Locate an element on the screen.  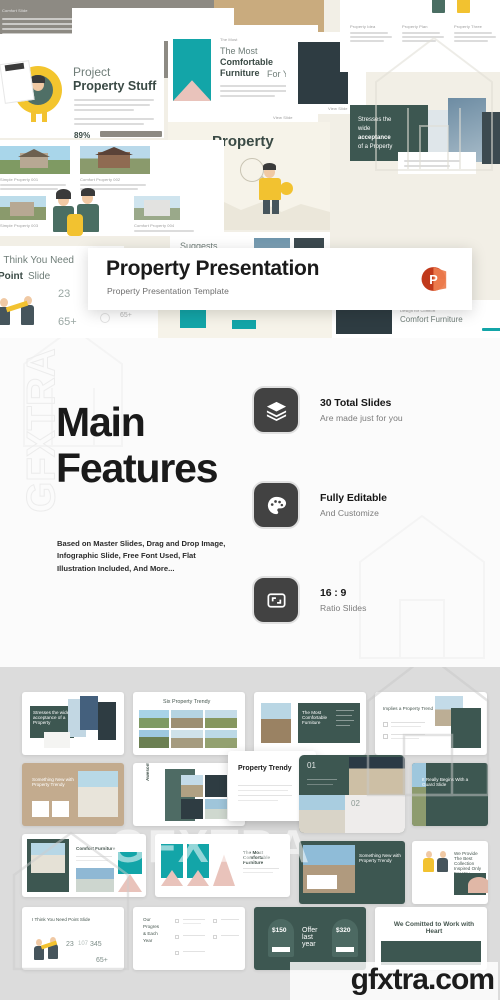
features-title: Main Features is located at coordinates (137, 445).